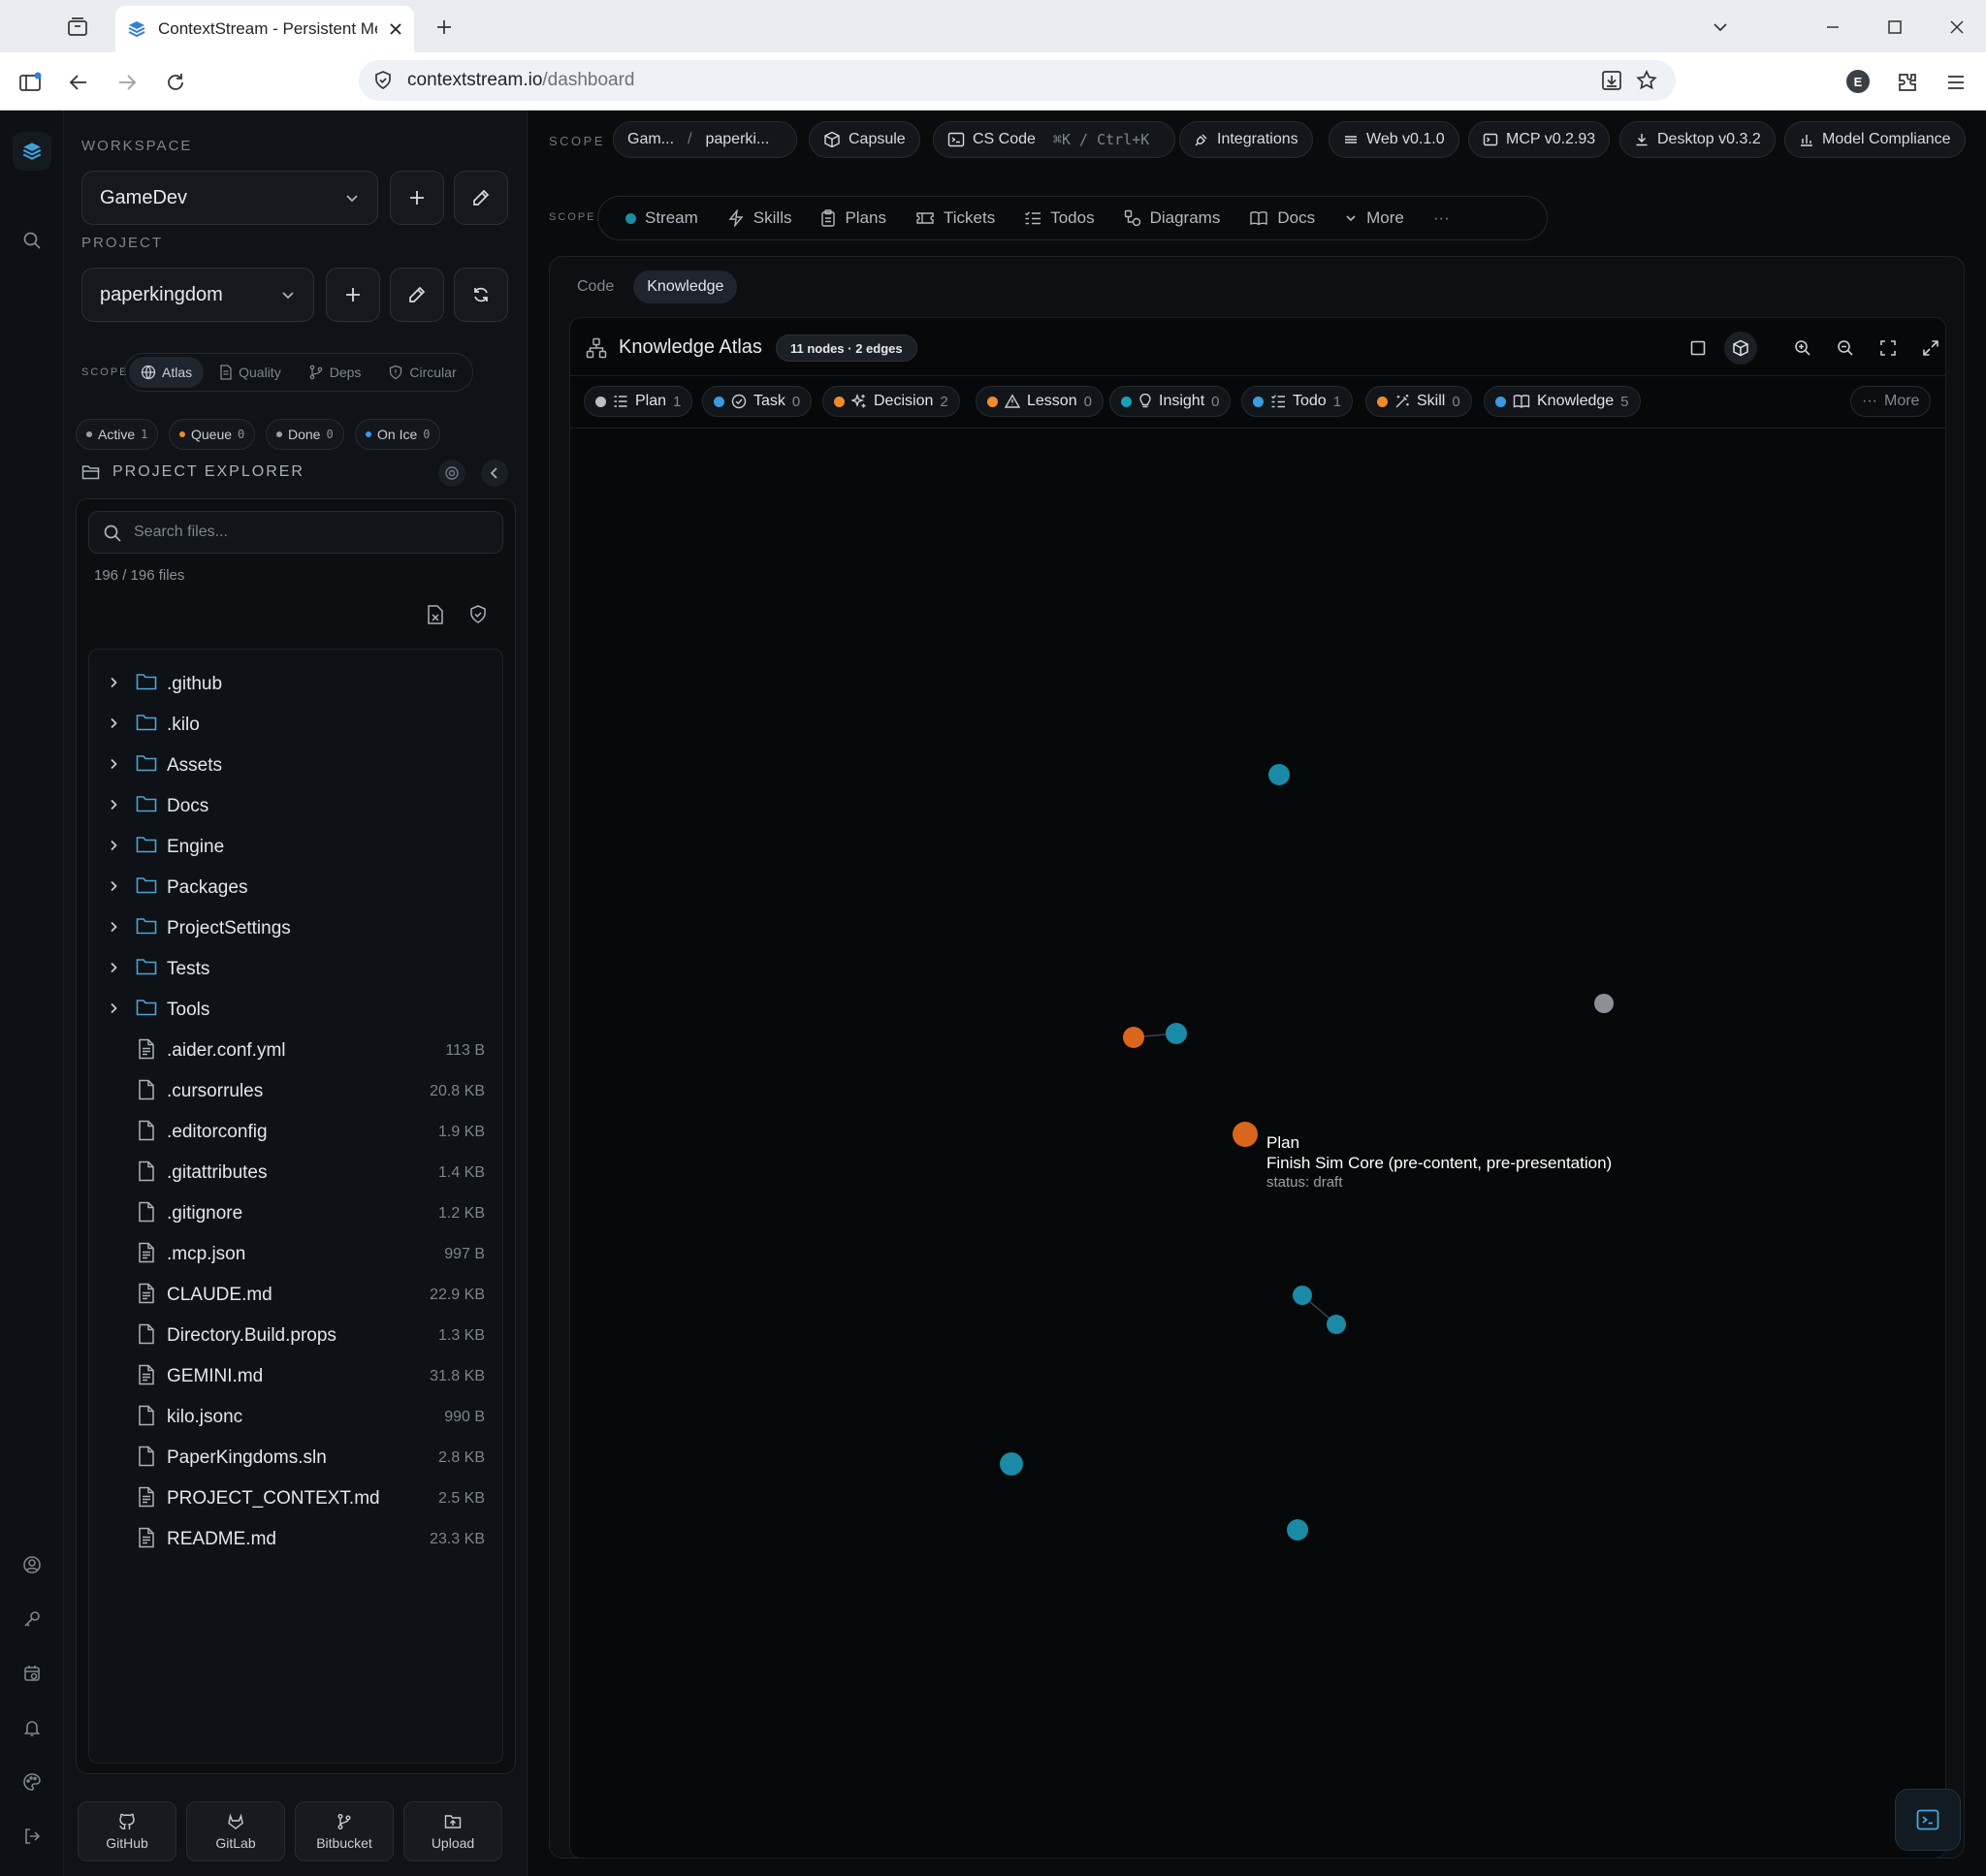  Describe the element at coordinates (296, 1090) in the screenshot. I see `tree-file-row: .cursorrules 20.8 KB` at that location.